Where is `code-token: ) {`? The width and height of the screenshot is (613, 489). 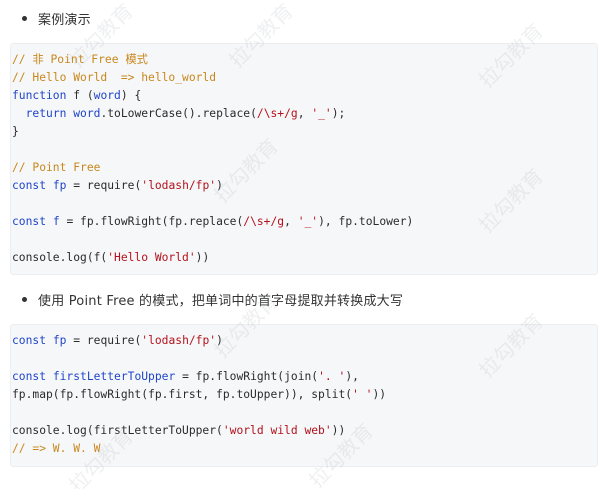 code-token: ) { is located at coordinates (131, 95).